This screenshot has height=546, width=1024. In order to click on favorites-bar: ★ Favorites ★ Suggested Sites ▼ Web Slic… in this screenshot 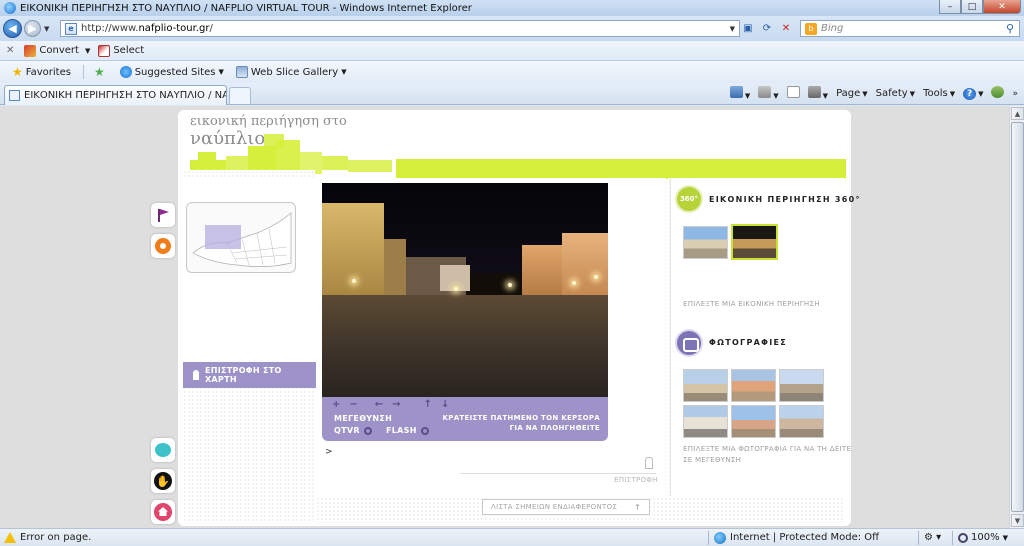, I will do `click(512, 72)`.